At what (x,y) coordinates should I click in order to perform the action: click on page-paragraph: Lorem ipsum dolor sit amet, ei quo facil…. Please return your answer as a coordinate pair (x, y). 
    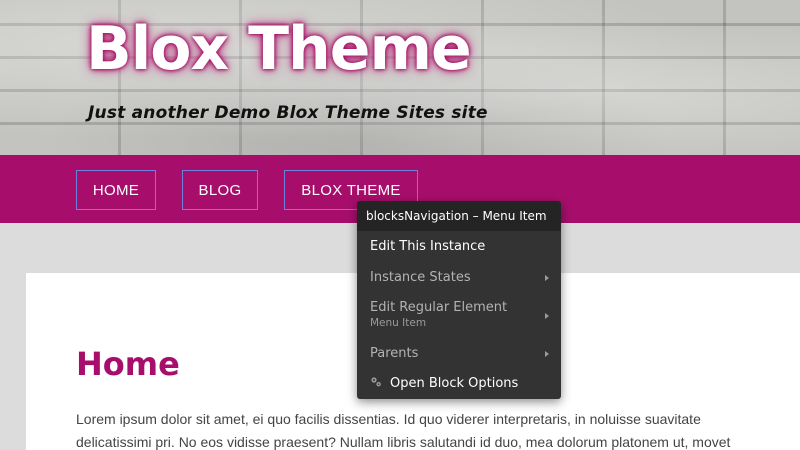
    Looking at the image, I should click on (403, 430).